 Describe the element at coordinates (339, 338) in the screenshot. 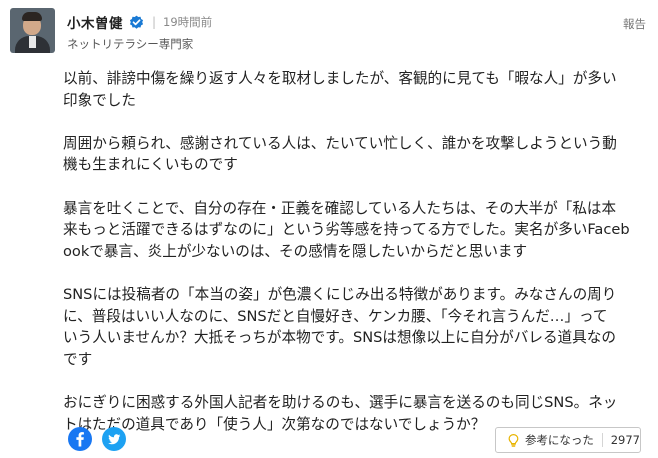

I see `comment-line: いう人いませんか？大抵そっちが本物です。SNSは想像以上に自分がバレる道具なの` at that location.